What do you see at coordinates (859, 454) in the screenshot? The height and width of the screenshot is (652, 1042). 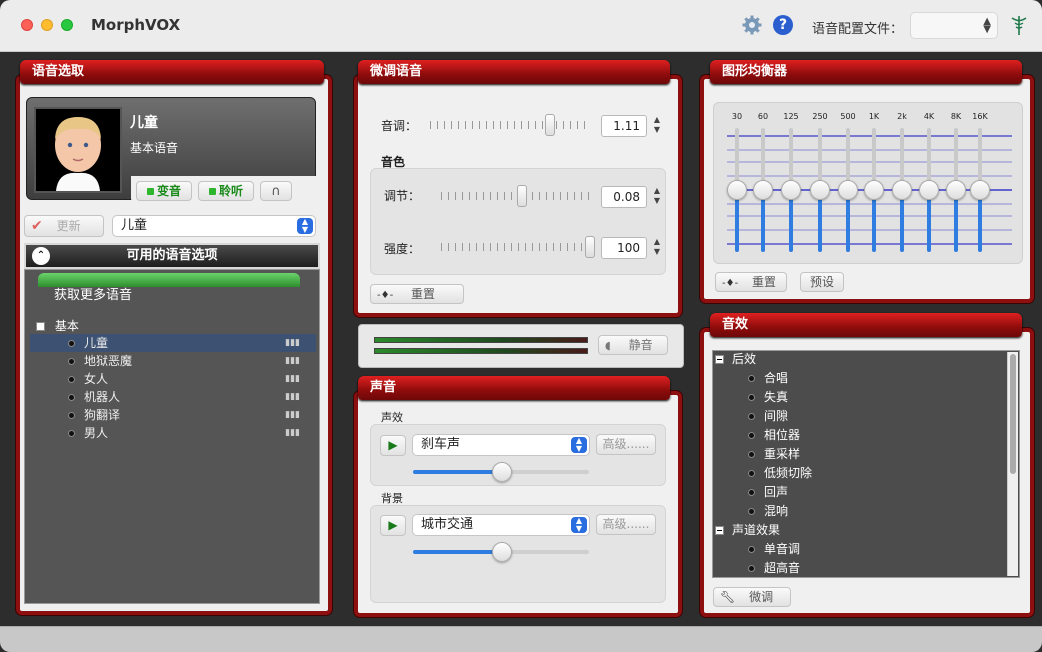 I see `effect-item: 重采样` at bounding box center [859, 454].